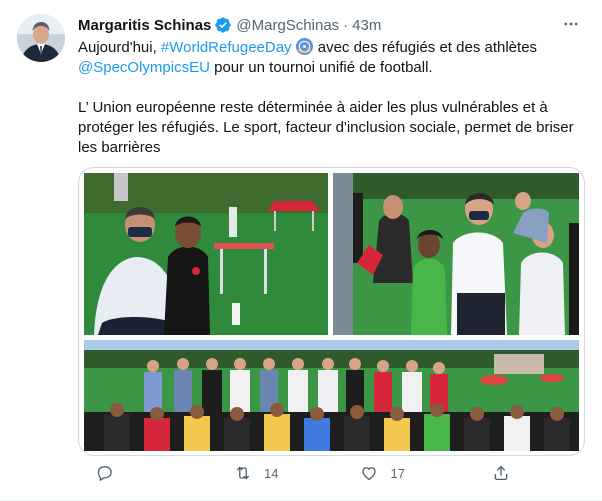 The height and width of the screenshot is (501, 602). I want to click on avatar-image, so click(41, 38).